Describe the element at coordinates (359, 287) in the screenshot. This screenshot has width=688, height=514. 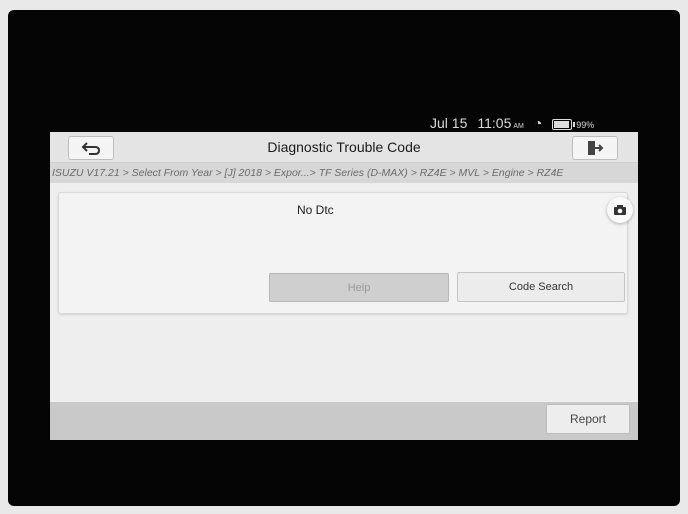
I see `help-button: Help` at that location.